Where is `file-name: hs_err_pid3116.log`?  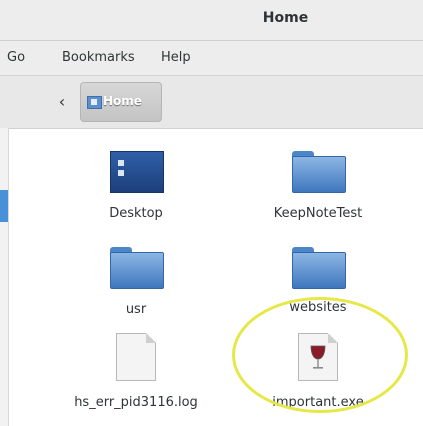
file-name: hs_err_pid3116.log is located at coordinates (136, 402).